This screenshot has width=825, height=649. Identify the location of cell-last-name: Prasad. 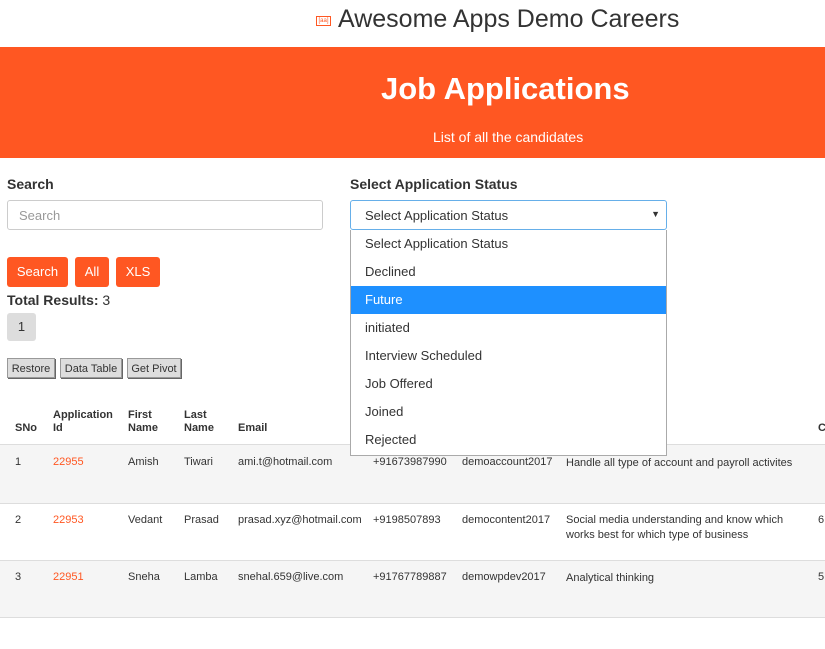
(201, 520).